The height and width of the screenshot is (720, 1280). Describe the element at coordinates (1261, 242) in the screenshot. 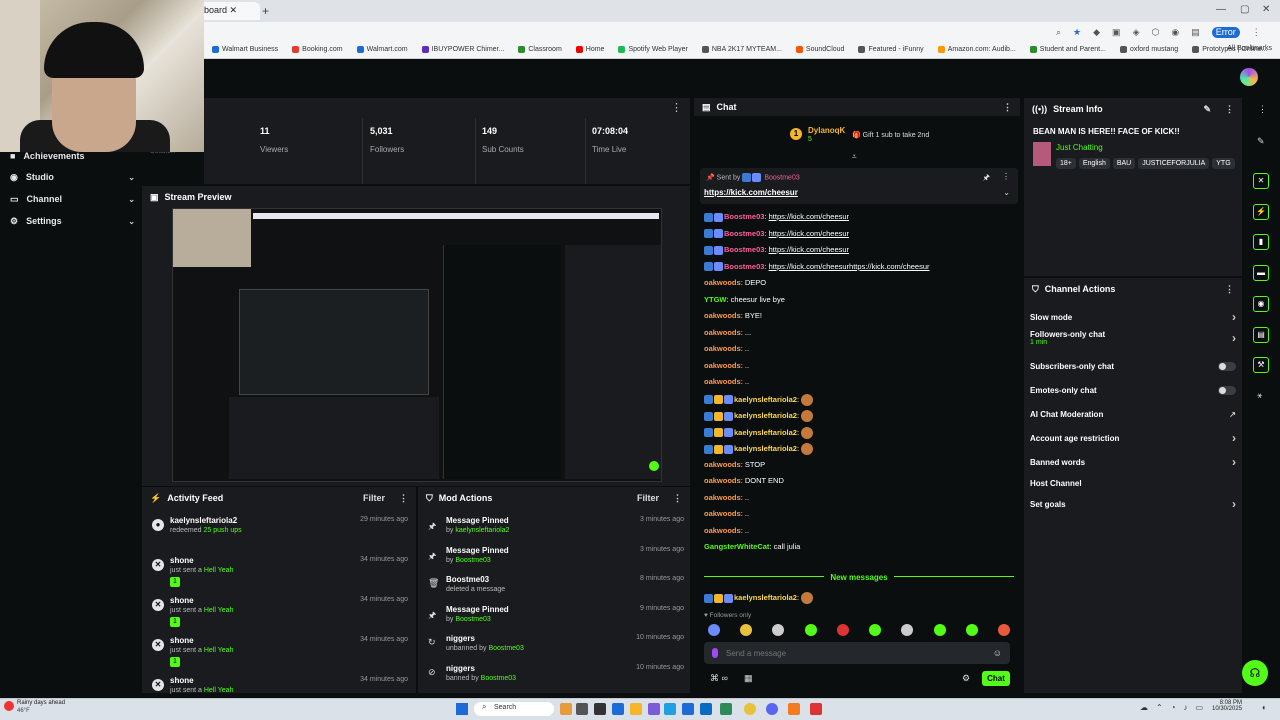

I see `rail-button: ▮` at that location.